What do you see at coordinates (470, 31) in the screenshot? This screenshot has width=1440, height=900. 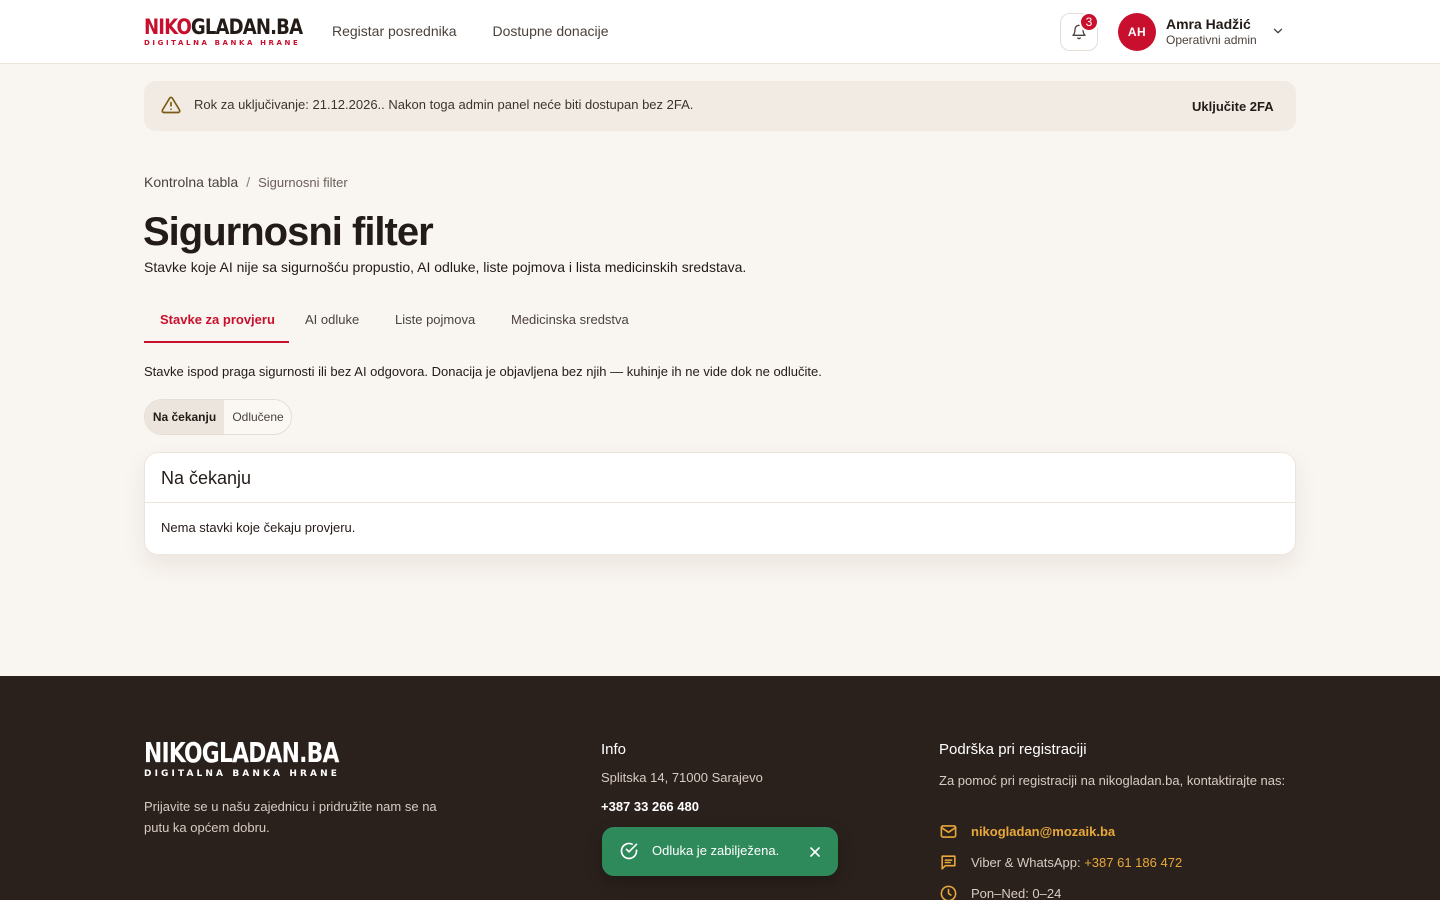 I see `main-nav: Registar posrednika Dostupne donacije` at bounding box center [470, 31].